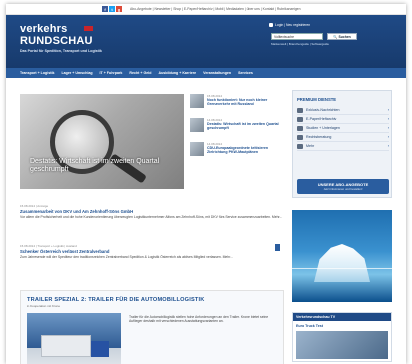 This screenshot has width=412, height=364. What do you see at coordinates (300, 128) in the screenshot?
I see `studies-icon` at bounding box center [300, 128].